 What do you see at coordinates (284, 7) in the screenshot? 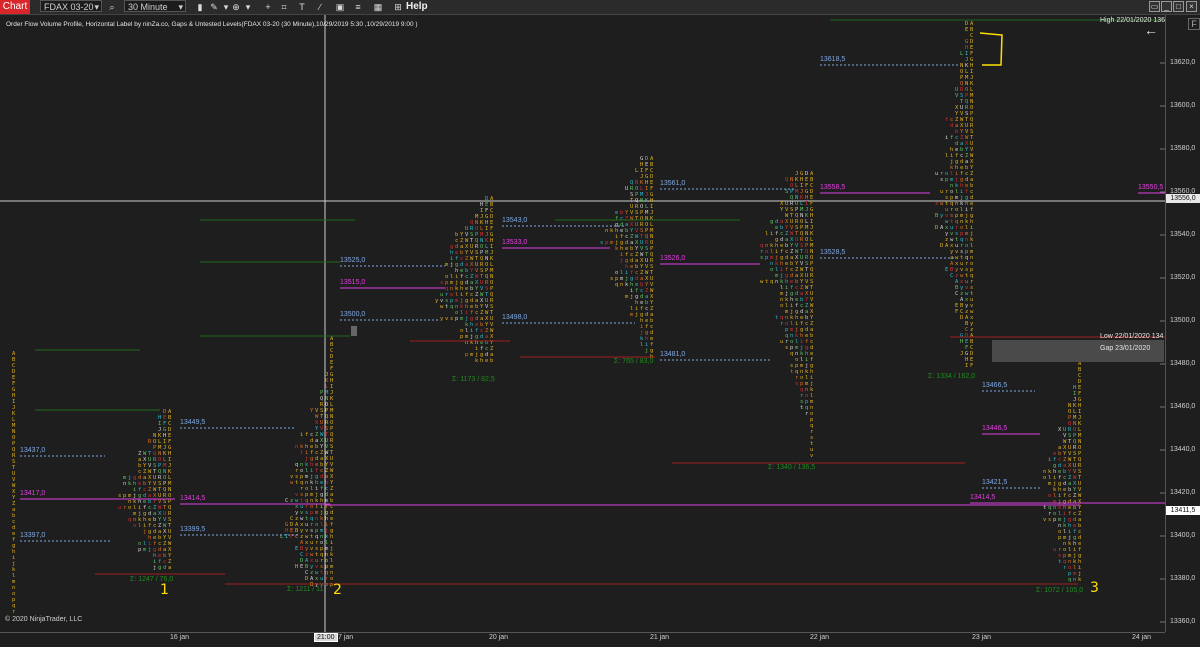
I see `drawing-tools-icon: ⌗` at bounding box center [284, 7].